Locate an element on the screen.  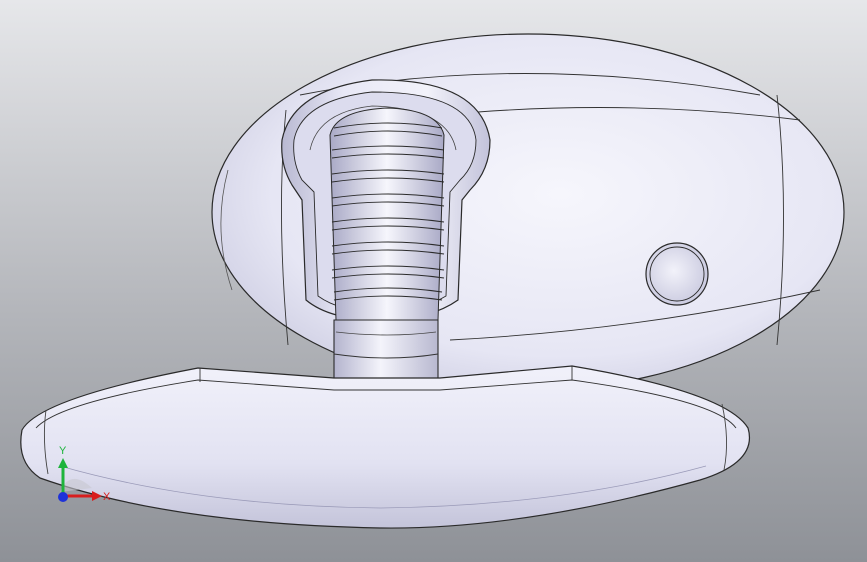
ribbed-bellows is located at coordinates (387, 214).